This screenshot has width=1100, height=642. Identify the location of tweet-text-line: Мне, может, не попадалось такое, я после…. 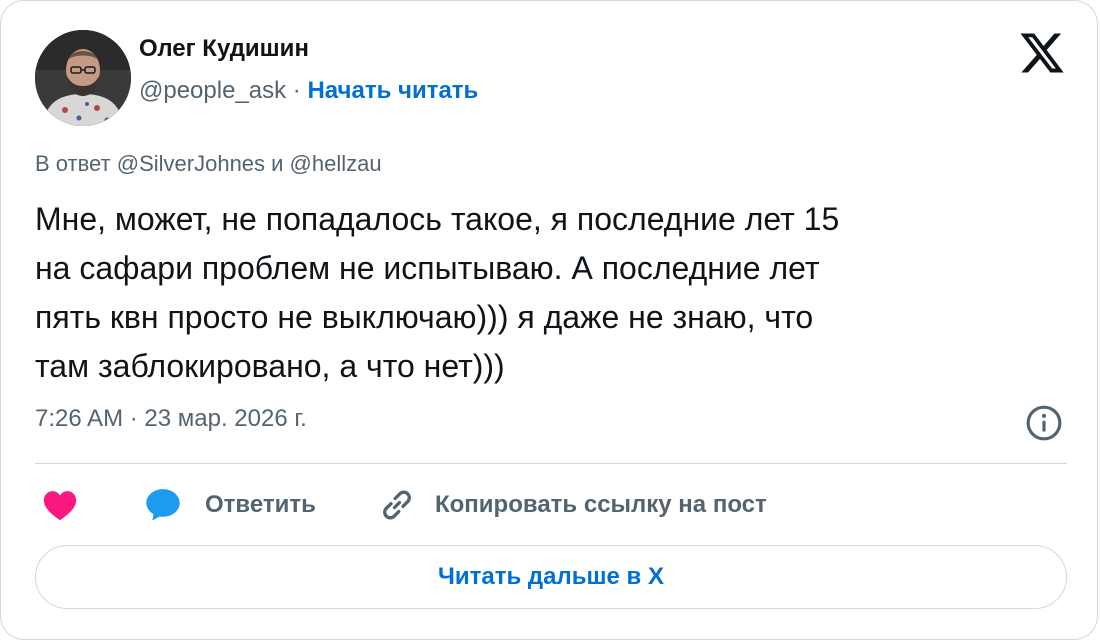
(437, 219).